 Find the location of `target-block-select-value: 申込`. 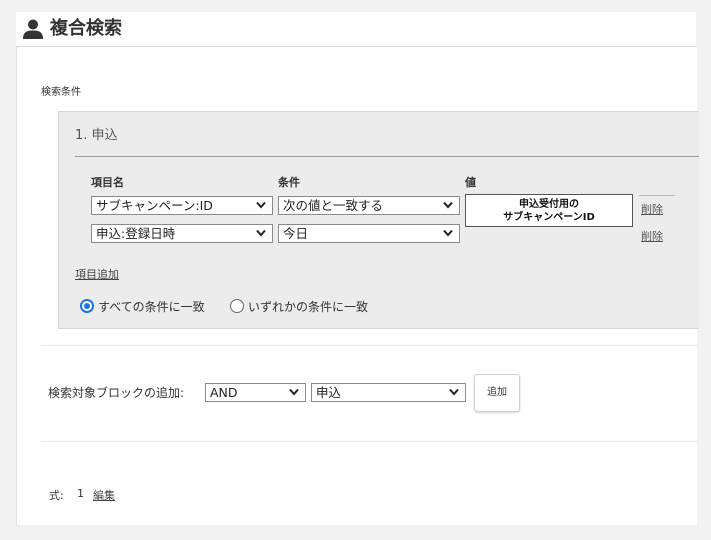

target-block-select-value: 申込 is located at coordinates (329, 392).